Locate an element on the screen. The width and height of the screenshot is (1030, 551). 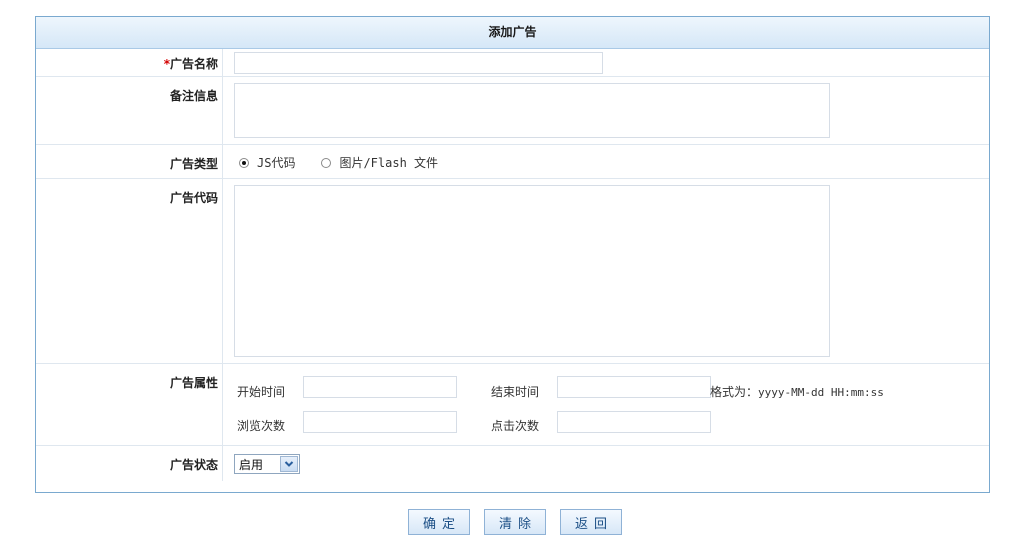
clear-button-label: 清除 is located at coordinates (517, 524).